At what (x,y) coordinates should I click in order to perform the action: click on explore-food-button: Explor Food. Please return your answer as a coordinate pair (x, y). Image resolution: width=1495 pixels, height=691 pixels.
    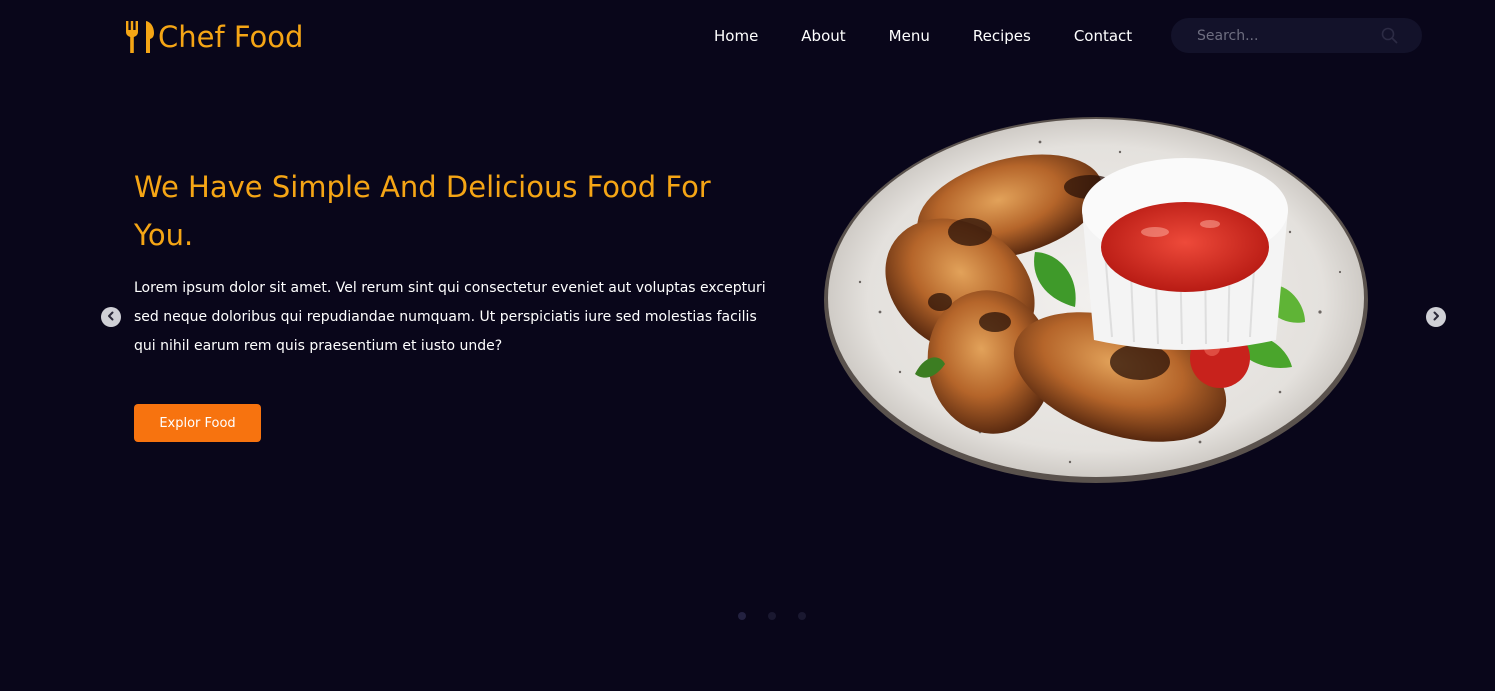
    Looking at the image, I should click on (197, 423).